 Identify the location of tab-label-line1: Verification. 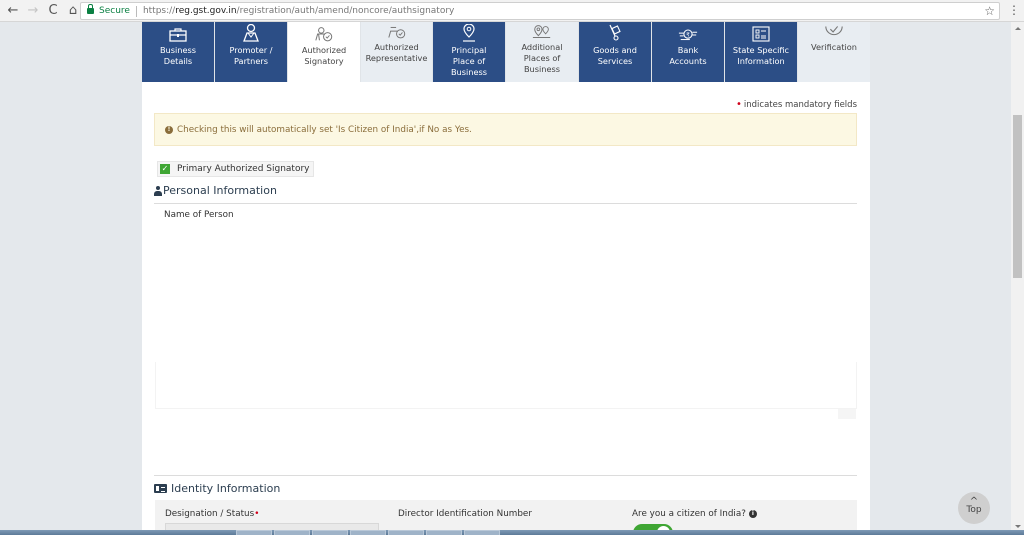
(833, 47).